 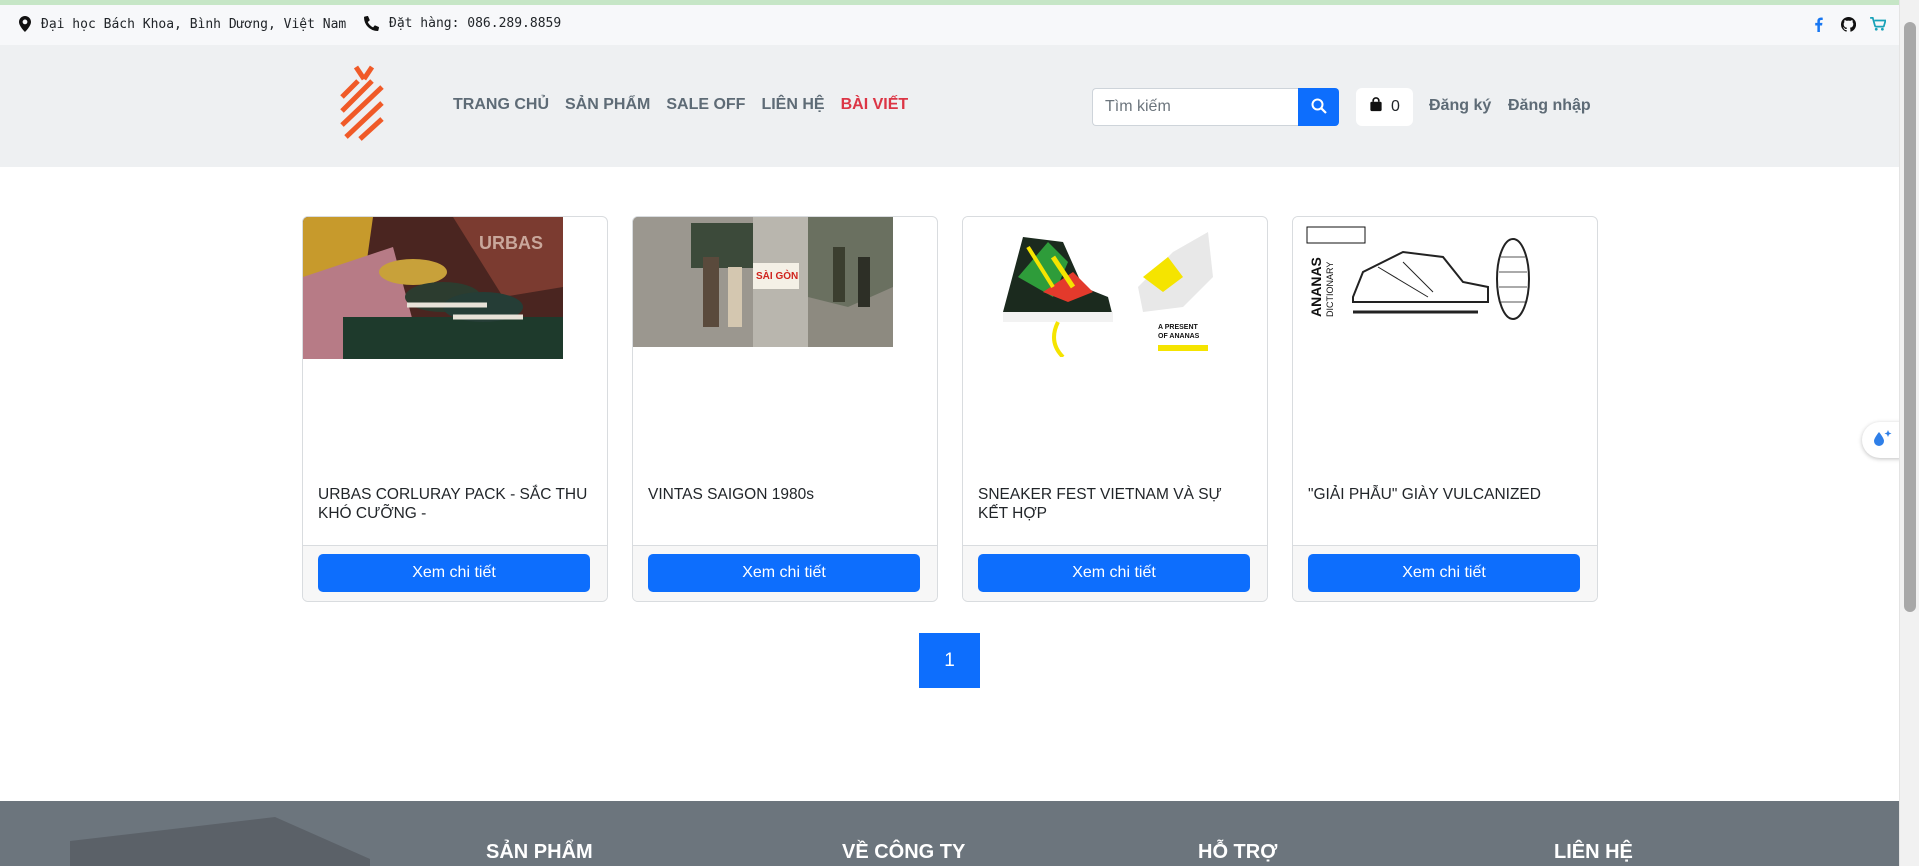 I want to click on page-scrollbar, so click(x=1909, y=433).